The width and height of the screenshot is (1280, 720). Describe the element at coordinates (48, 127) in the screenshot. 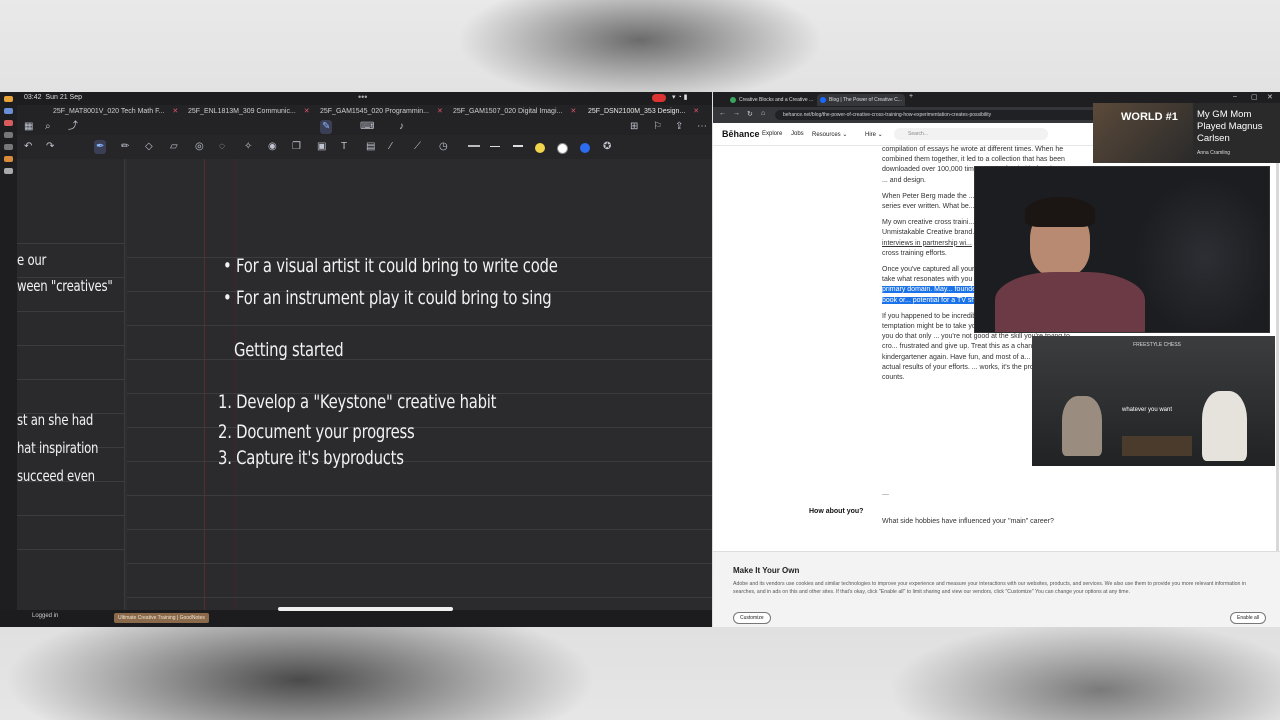

I see `search-icon: ⌕` at that location.